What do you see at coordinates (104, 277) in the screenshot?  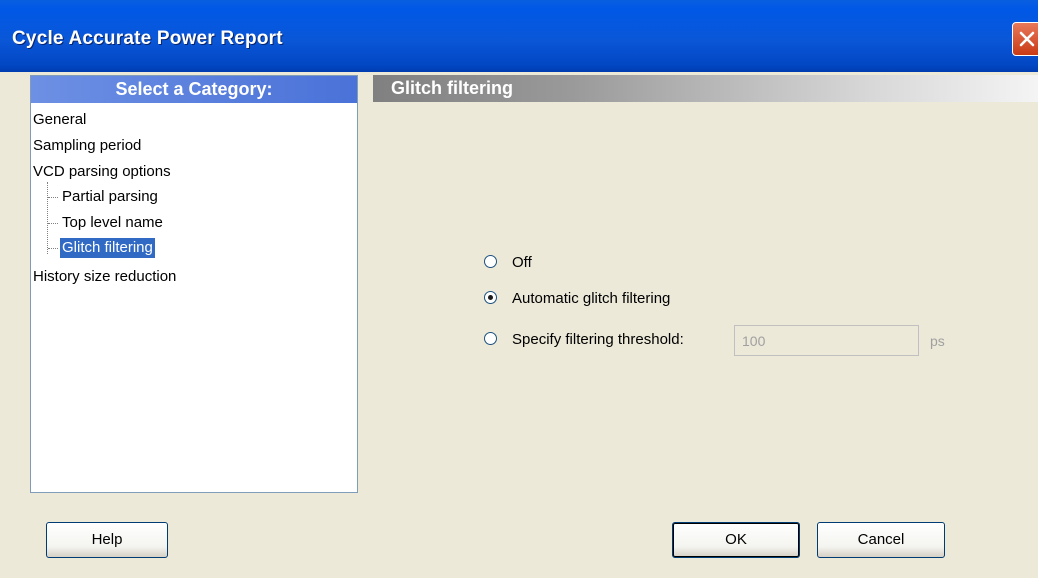 I see `category-item-history-size-reduction: History size reduction` at bounding box center [104, 277].